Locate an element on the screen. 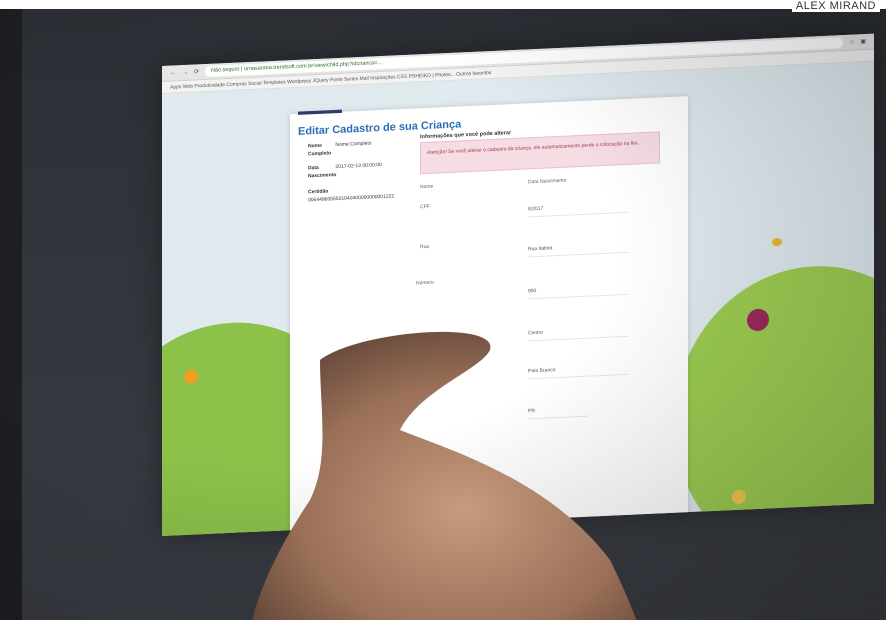 This screenshot has width=886, height=620. certidao-value: 0064496055501040400000000001222 is located at coordinates (351, 198).